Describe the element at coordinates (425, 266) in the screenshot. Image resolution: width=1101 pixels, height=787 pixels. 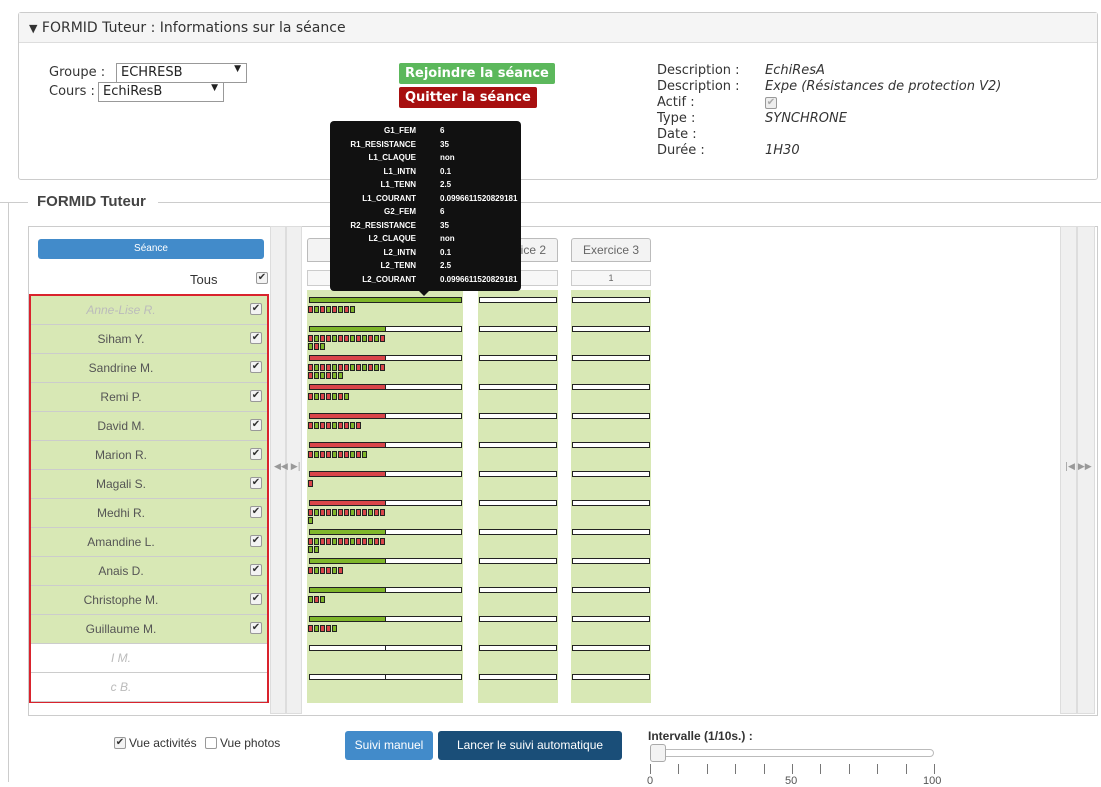
I see `tooltip-row: L2_TENN 2.5` at that location.